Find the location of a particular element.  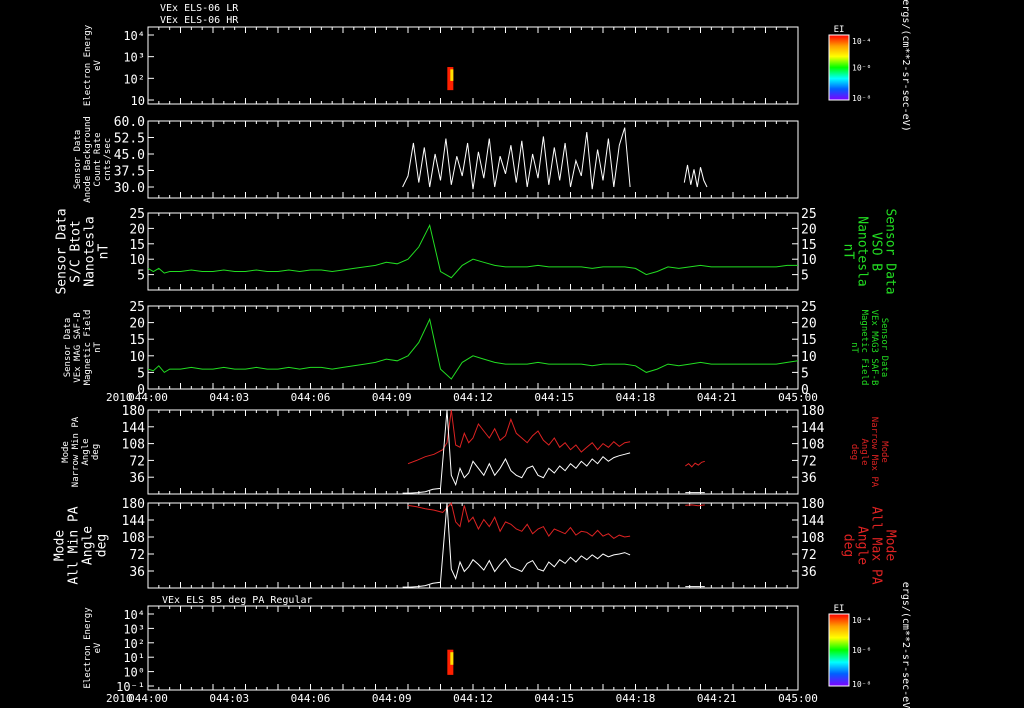

panel7-ylabel-line: eV is located at coordinates (98, 647).